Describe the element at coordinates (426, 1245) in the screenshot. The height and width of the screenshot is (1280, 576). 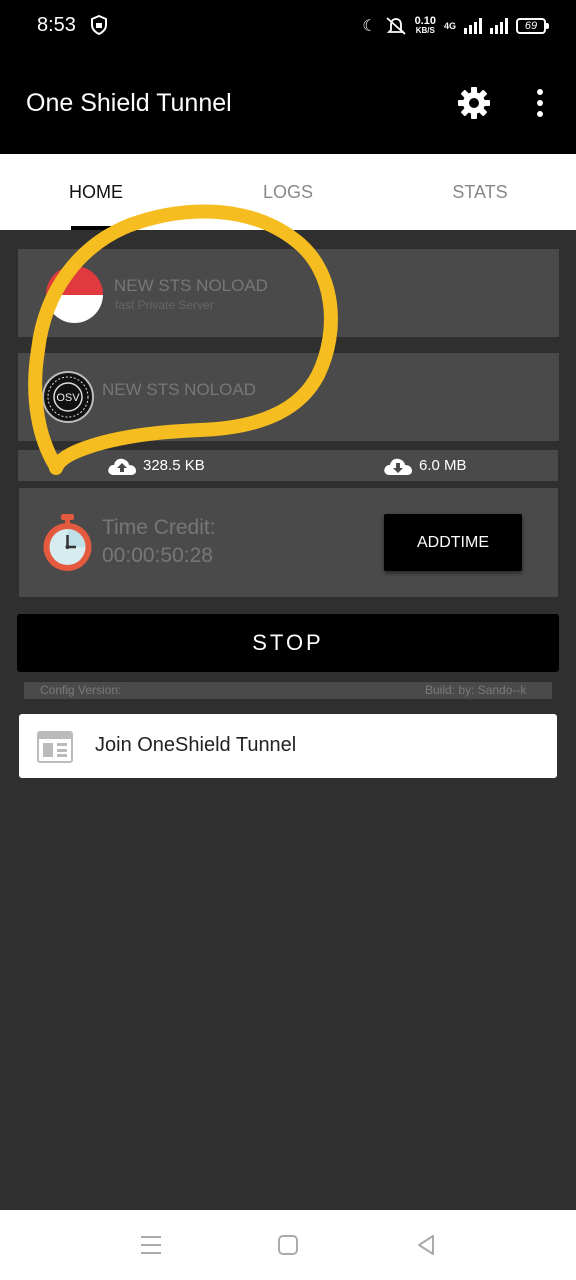
I see `back-icon` at that location.